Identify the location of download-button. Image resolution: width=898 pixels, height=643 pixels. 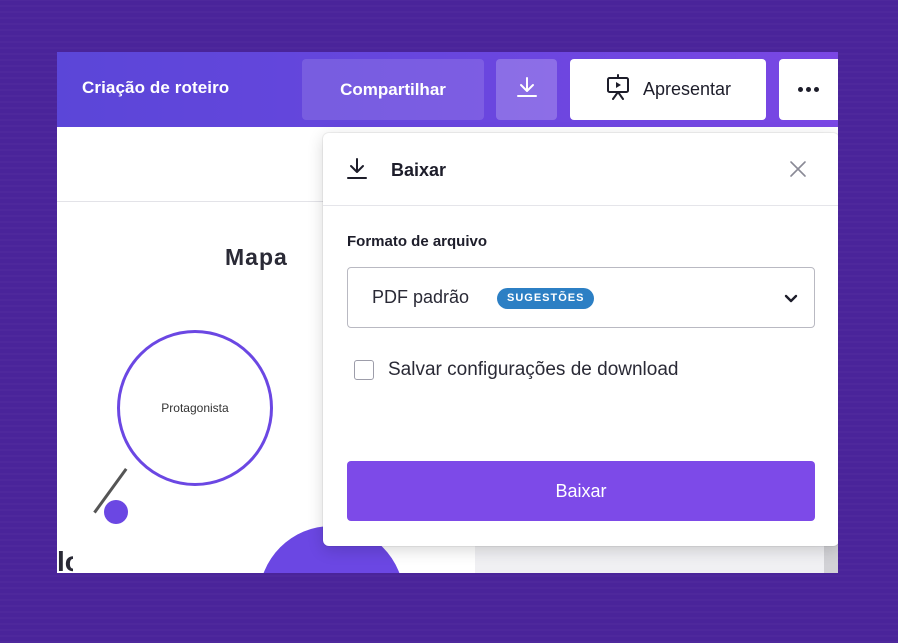
(526, 89).